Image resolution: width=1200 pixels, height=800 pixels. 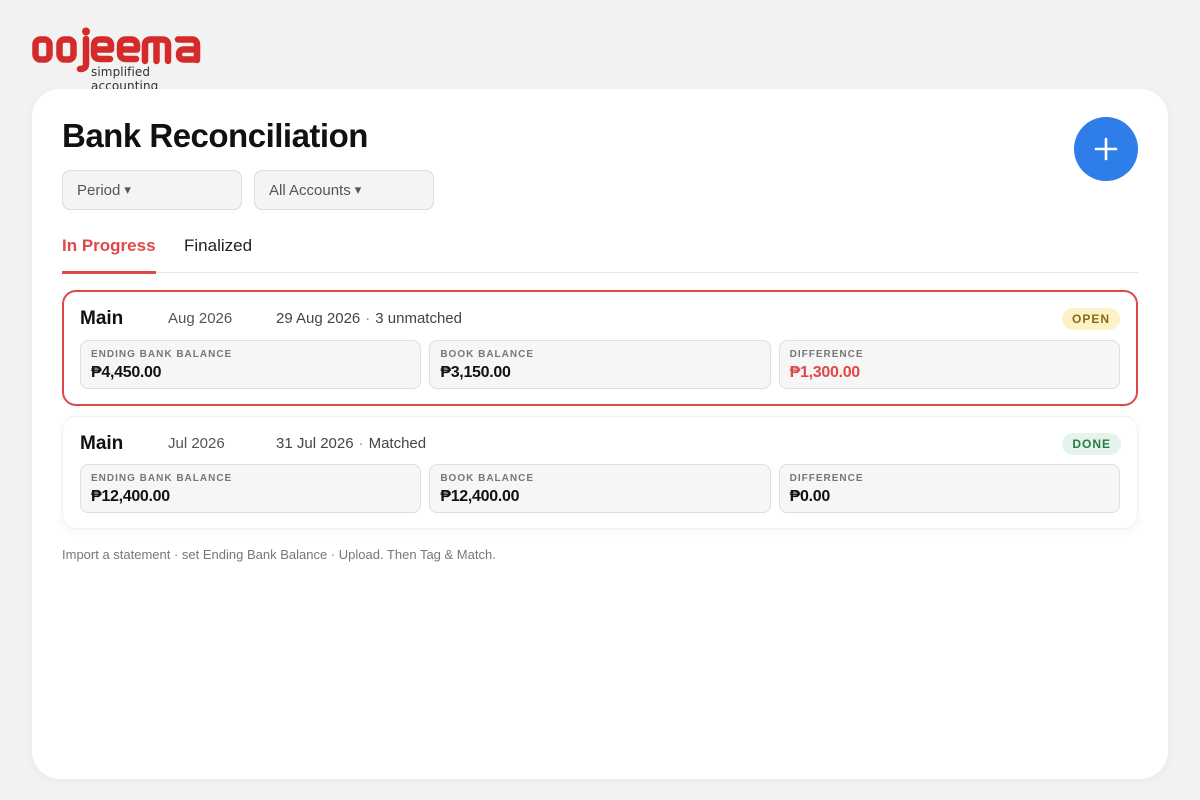 What do you see at coordinates (1091, 444) in the screenshot?
I see `status-badge: DONE` at bounding box center [1091, 444].